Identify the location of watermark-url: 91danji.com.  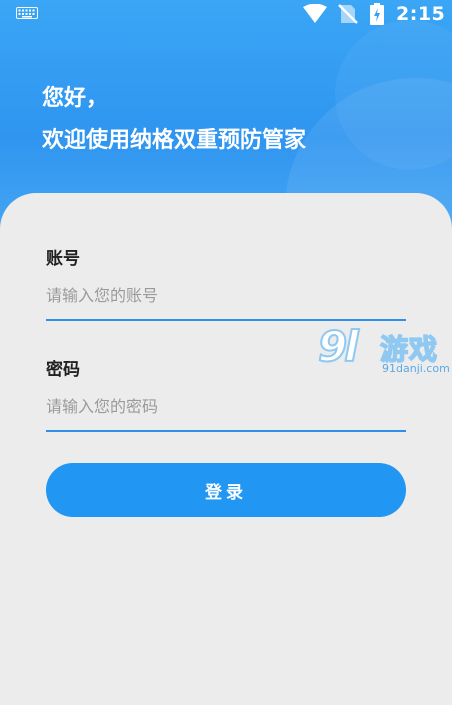
(416, 368).